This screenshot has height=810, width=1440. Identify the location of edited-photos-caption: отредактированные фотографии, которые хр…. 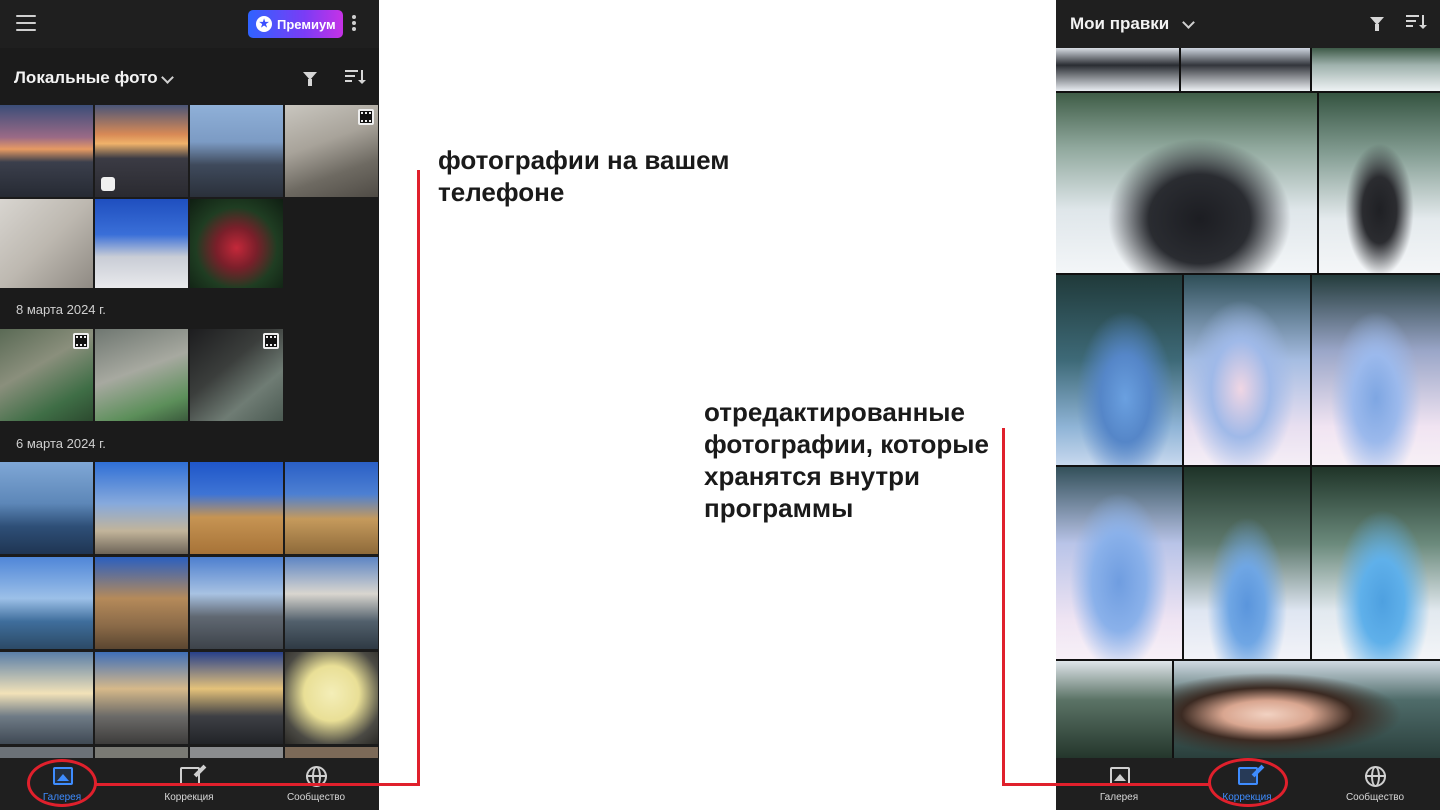
(846, 460).